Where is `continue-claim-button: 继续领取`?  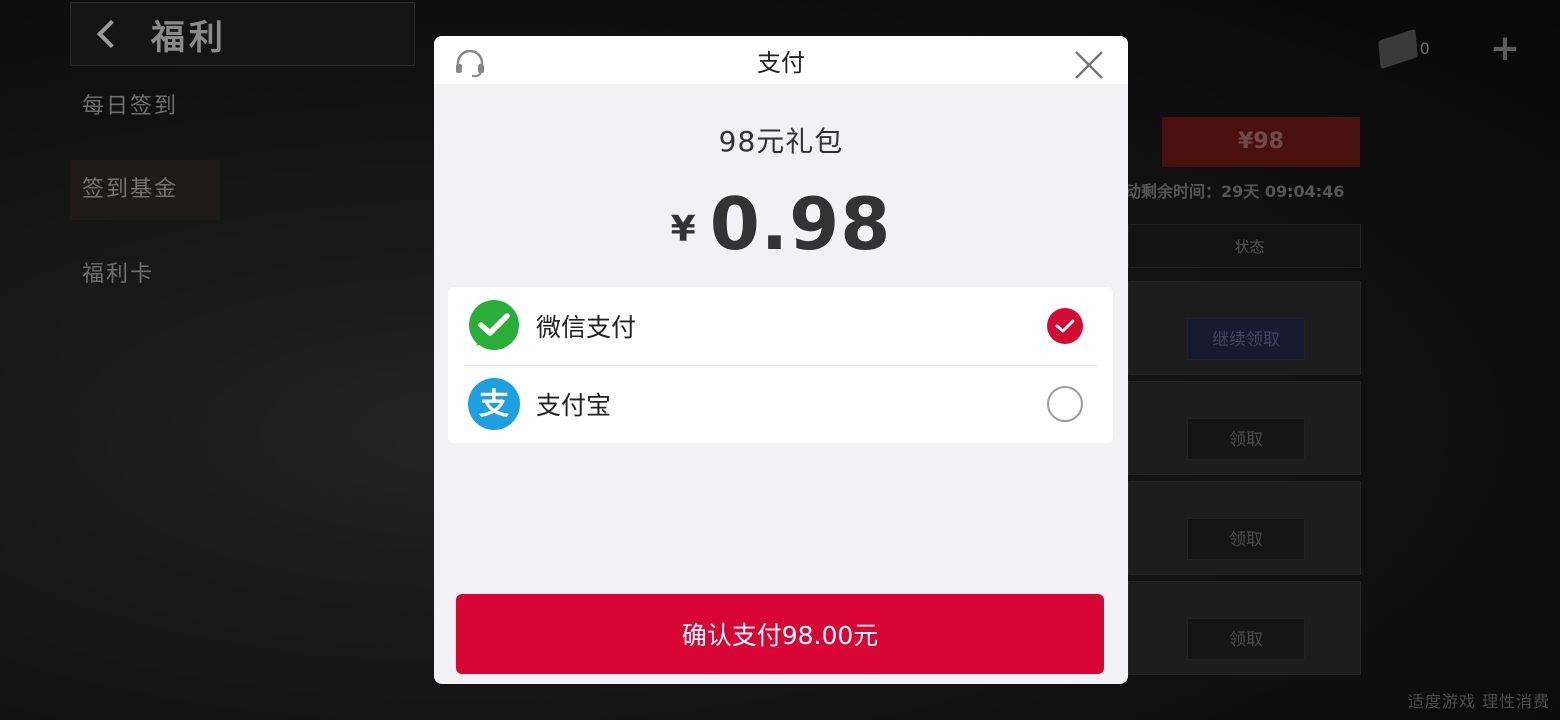
continue-claim-button: 继续领取 is located at coordinates (1246, 339).